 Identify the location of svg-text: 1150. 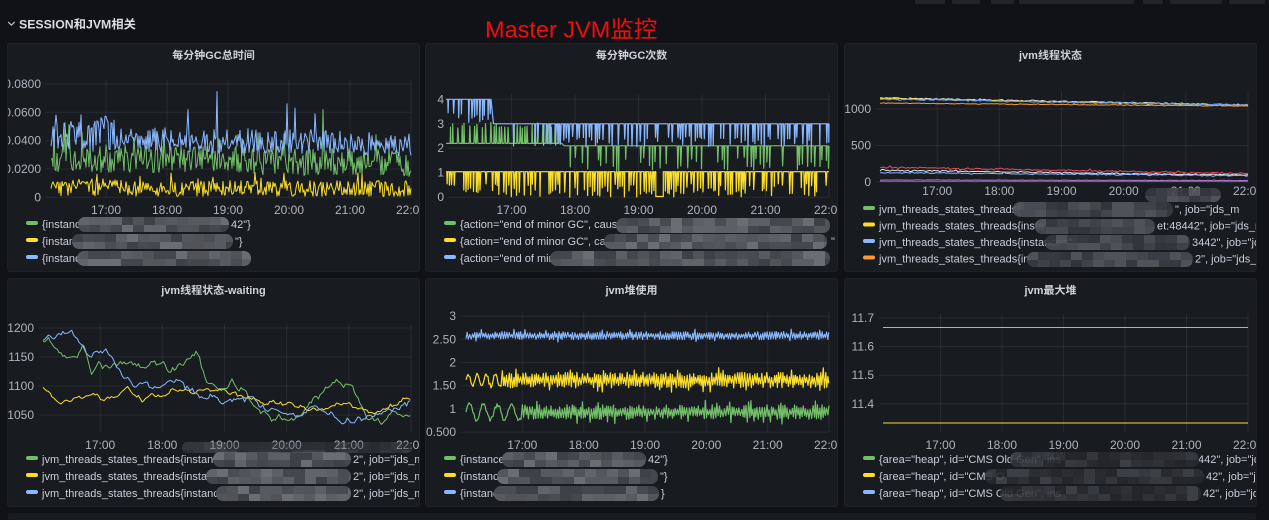
(21, 357).